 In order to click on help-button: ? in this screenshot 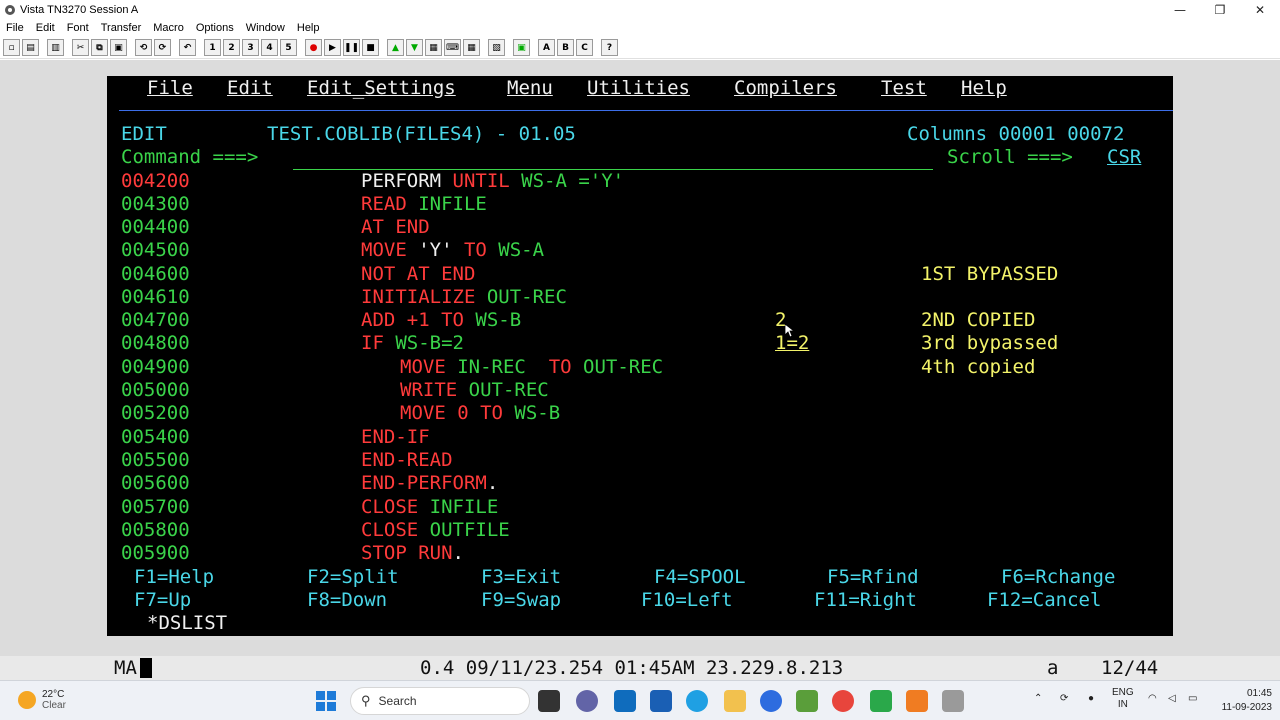, I will do `click(609, 47)`.